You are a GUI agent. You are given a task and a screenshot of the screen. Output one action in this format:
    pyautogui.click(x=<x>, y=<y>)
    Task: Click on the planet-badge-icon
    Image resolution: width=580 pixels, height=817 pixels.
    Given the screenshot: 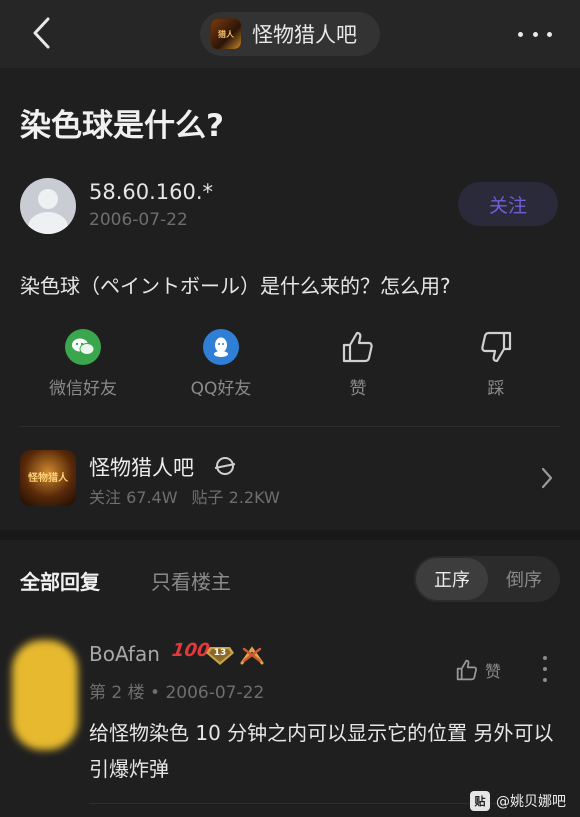 What is the action you would take?
    pyautogui.click(x=225, y=466)
    